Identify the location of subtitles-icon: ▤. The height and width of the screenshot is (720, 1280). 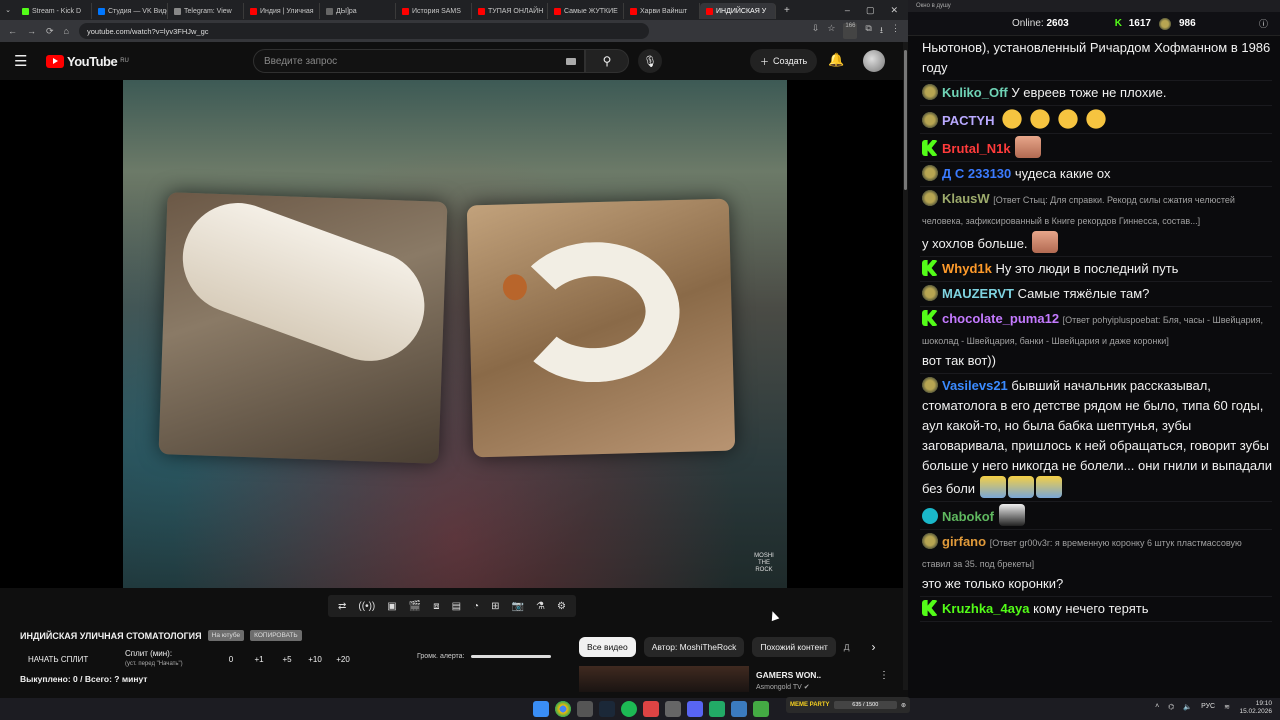
(456, 606).